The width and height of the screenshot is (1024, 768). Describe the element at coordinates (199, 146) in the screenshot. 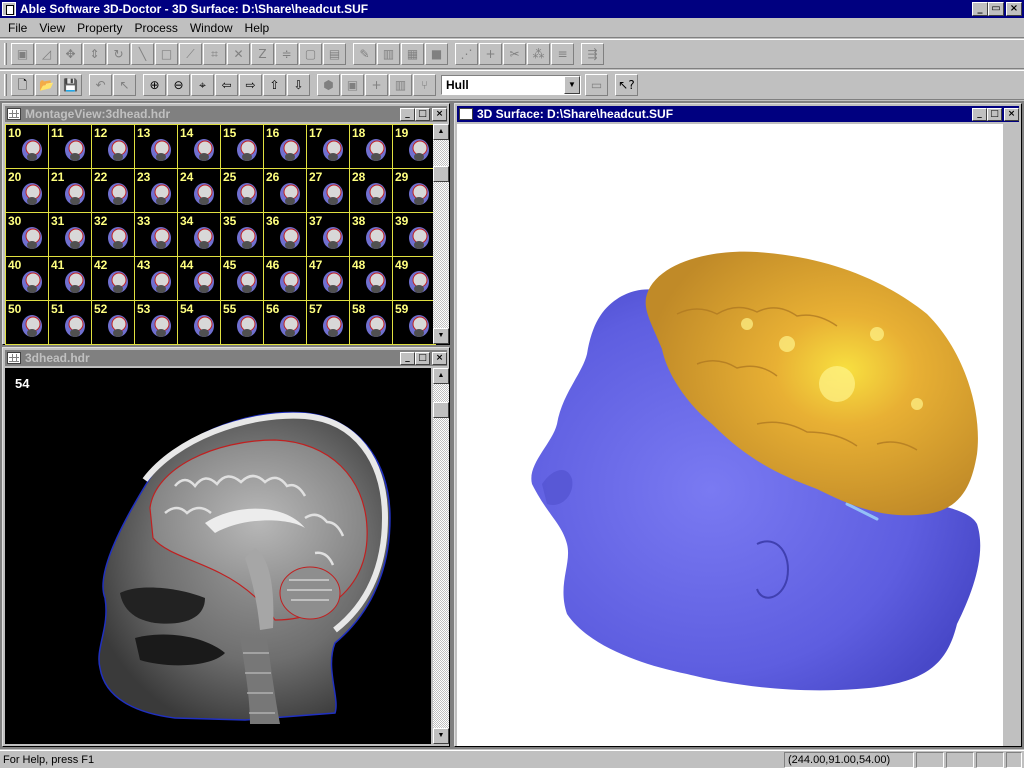

I see `montage-slice-thumbnail: 14` at that location.